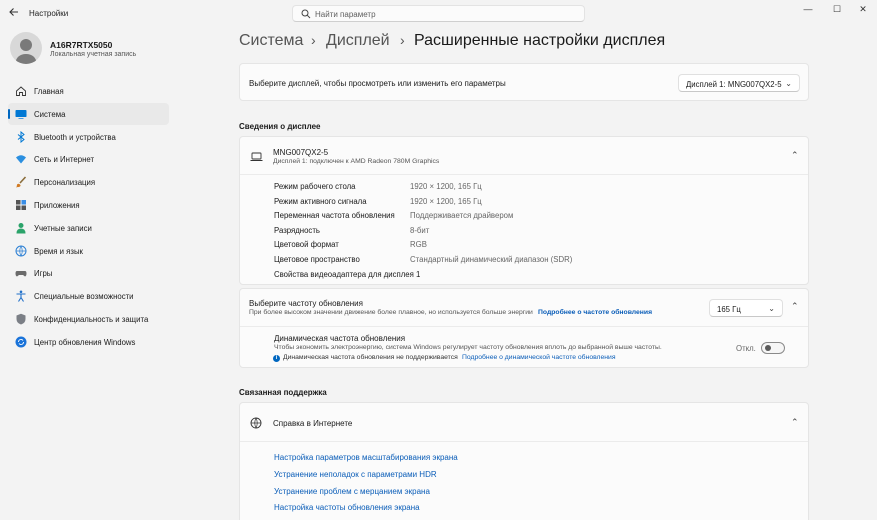 This screenshot has width=877, height=520. I want to click on dynamic-refresh-toggle, so click(773, 348).